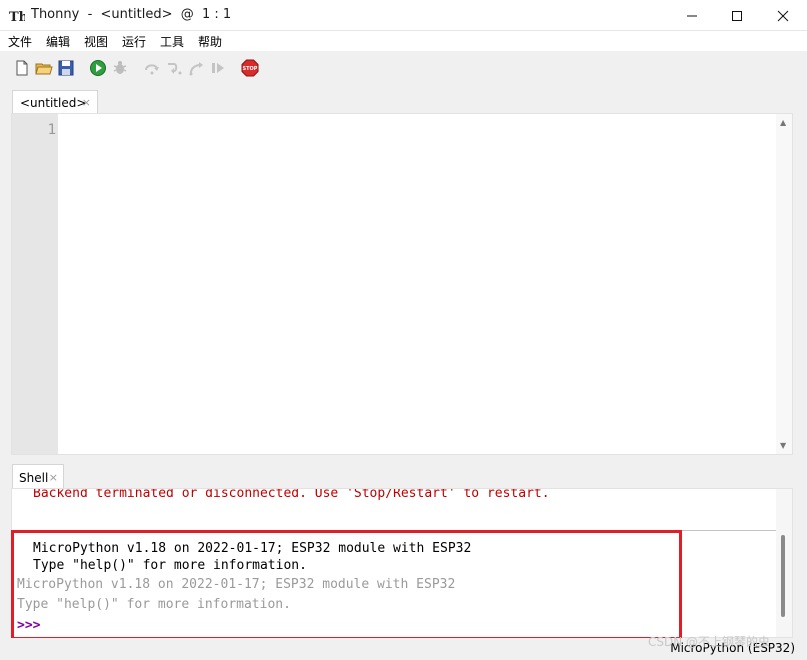 This screenshot has width=807, height=660. I want to click on menu-bar: 文件 编辑 视图 运行 工具 帮助, so click(403, 41).